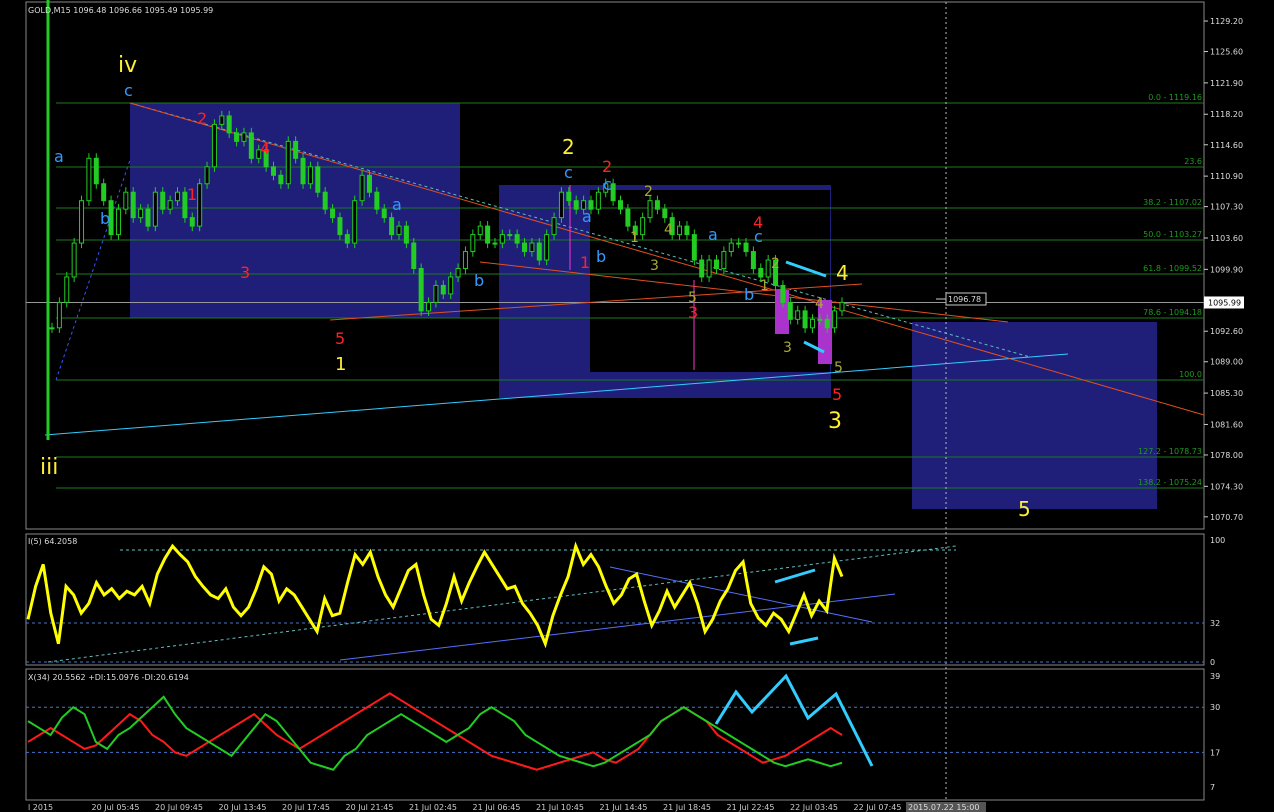 The width and height of the screenshot is (1274, 812). What do you see at coordinates (1226, 362) in the screenshot?
I see `price-tick-label: 1089.00` at bounding box center [1226, 362].